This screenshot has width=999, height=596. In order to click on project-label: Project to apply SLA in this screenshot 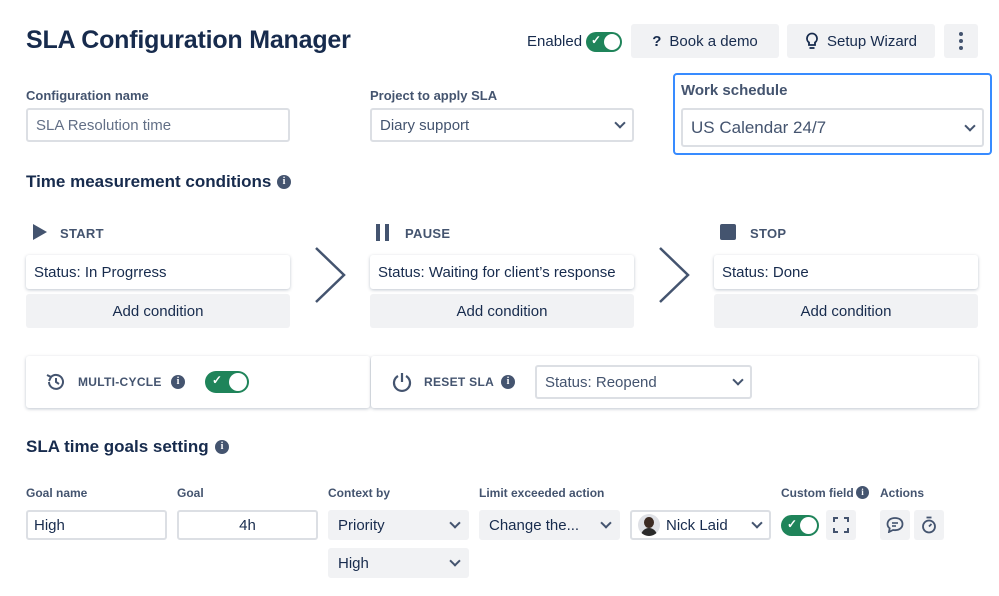, I will do `click(434, 95)`.